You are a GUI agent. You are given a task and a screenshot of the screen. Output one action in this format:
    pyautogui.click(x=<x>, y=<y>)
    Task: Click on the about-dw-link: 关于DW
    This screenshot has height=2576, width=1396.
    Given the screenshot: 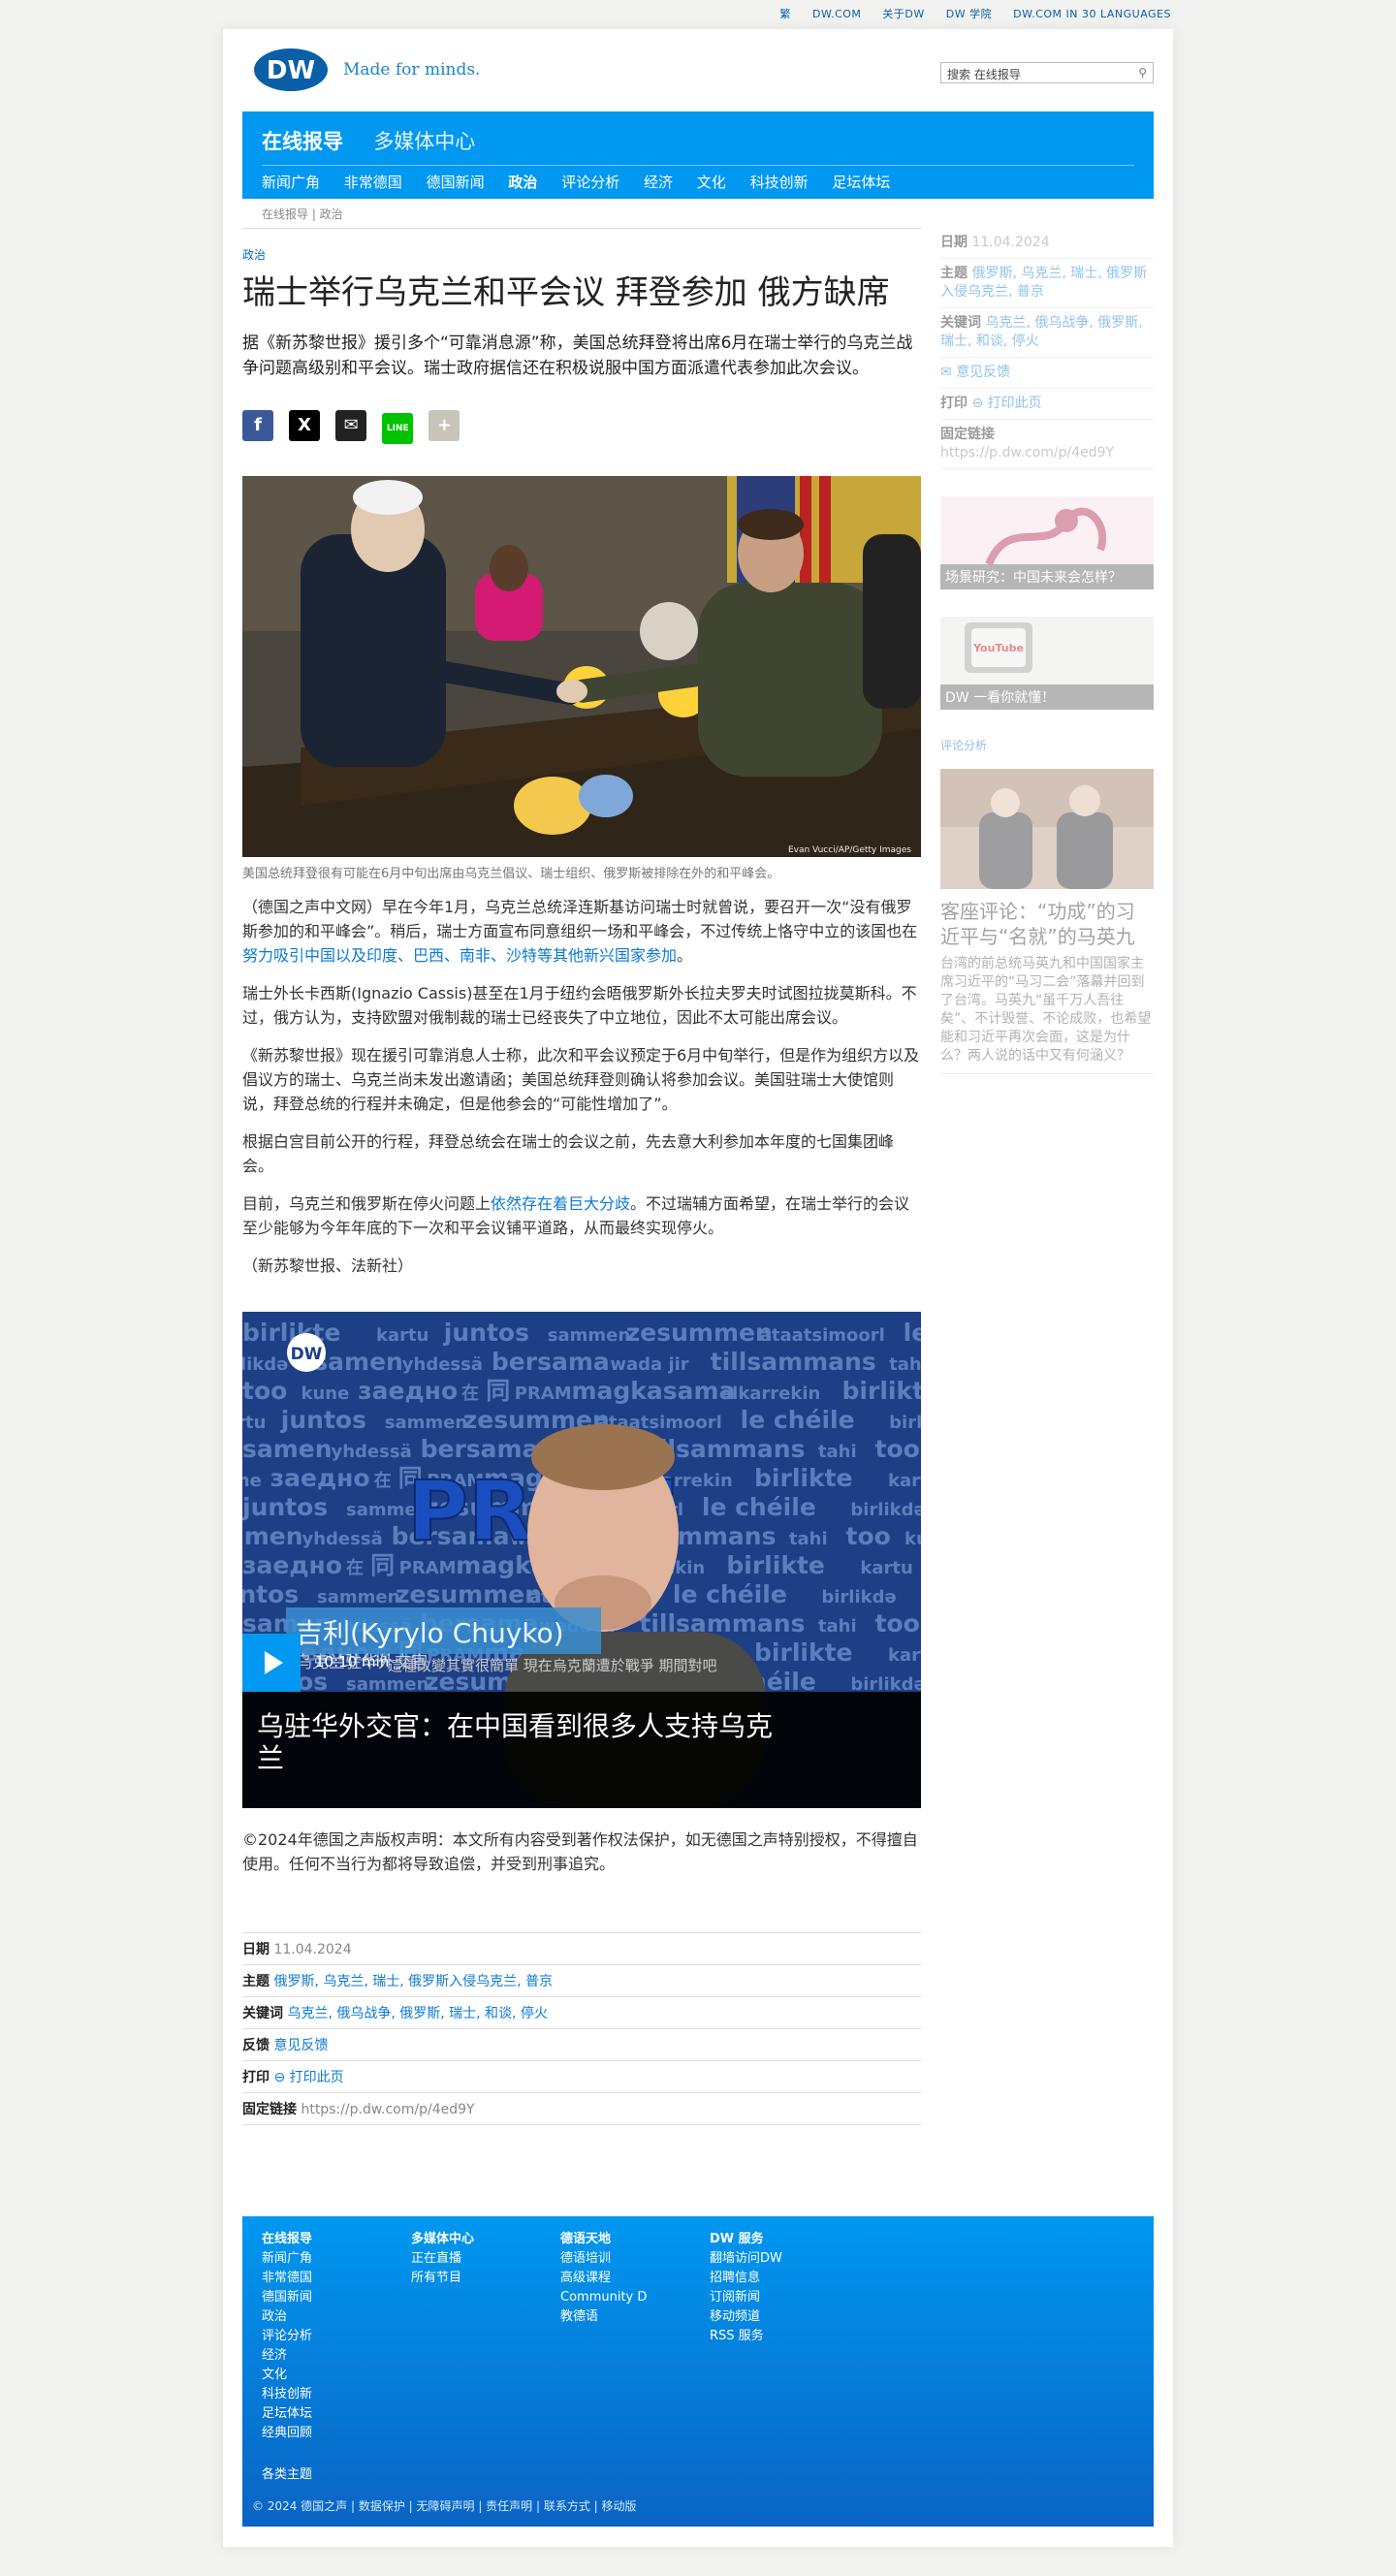 What is the action you would take?
    pyautogui.click(x=903, y=14)
    